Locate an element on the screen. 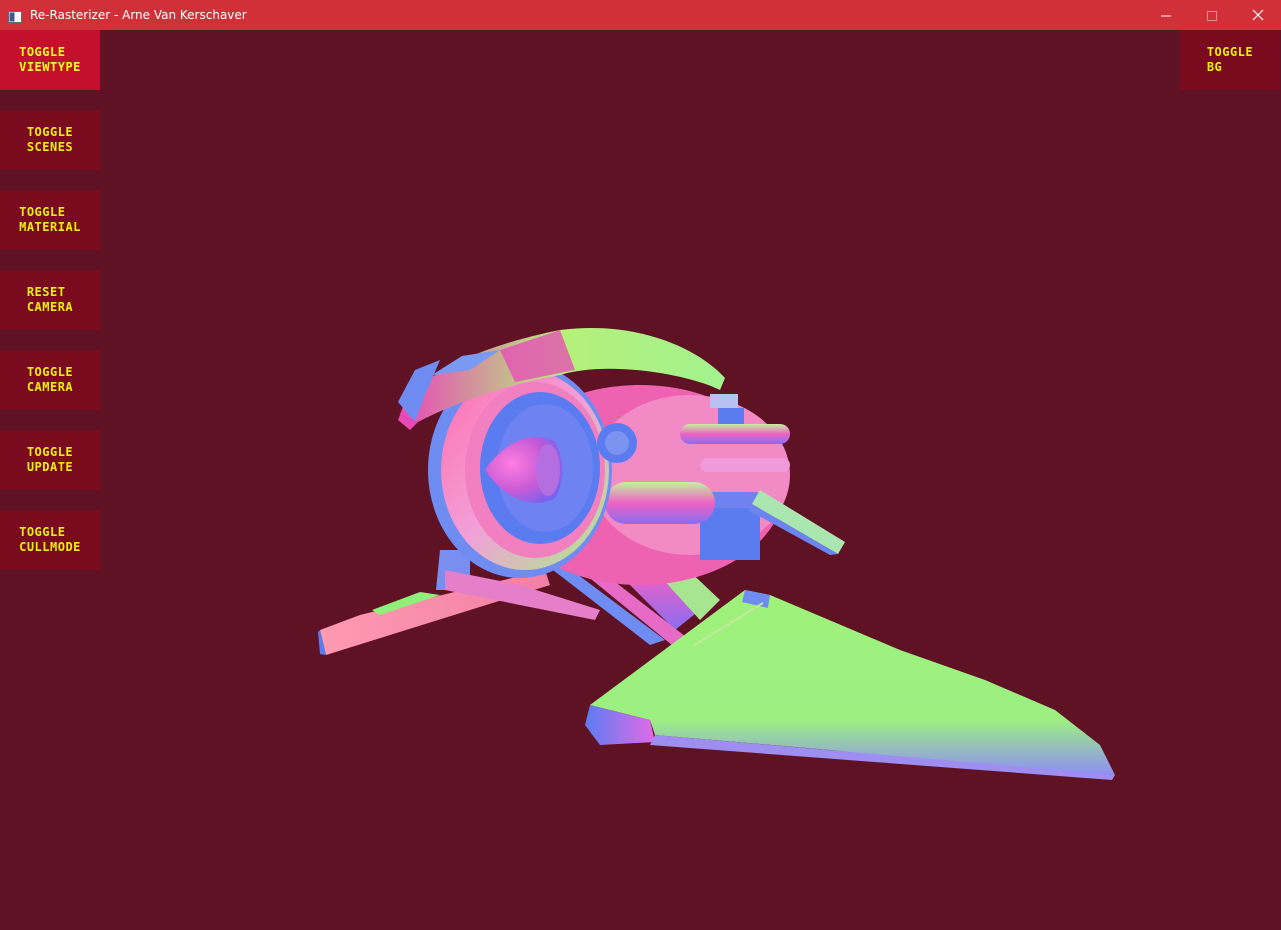 The width and height of the screenshot is (1281, 930). toggle-cullmode-button: TOGGLE CULLMODE is located at coordinates (50, 540).